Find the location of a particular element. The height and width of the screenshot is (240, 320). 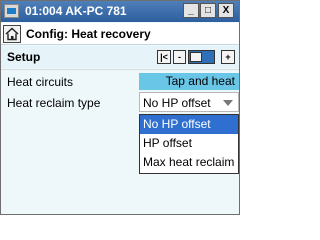

title-bar: 01:004 AK-PC 781 _ □ X is located at coordinates (120, 11).